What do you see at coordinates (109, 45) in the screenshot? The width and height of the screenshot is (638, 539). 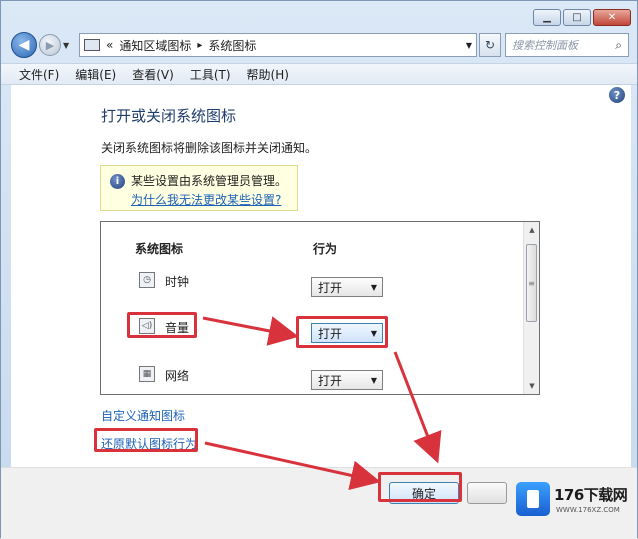 I see `breadcrumb-overflow: «` at bounding box center [109, 45].